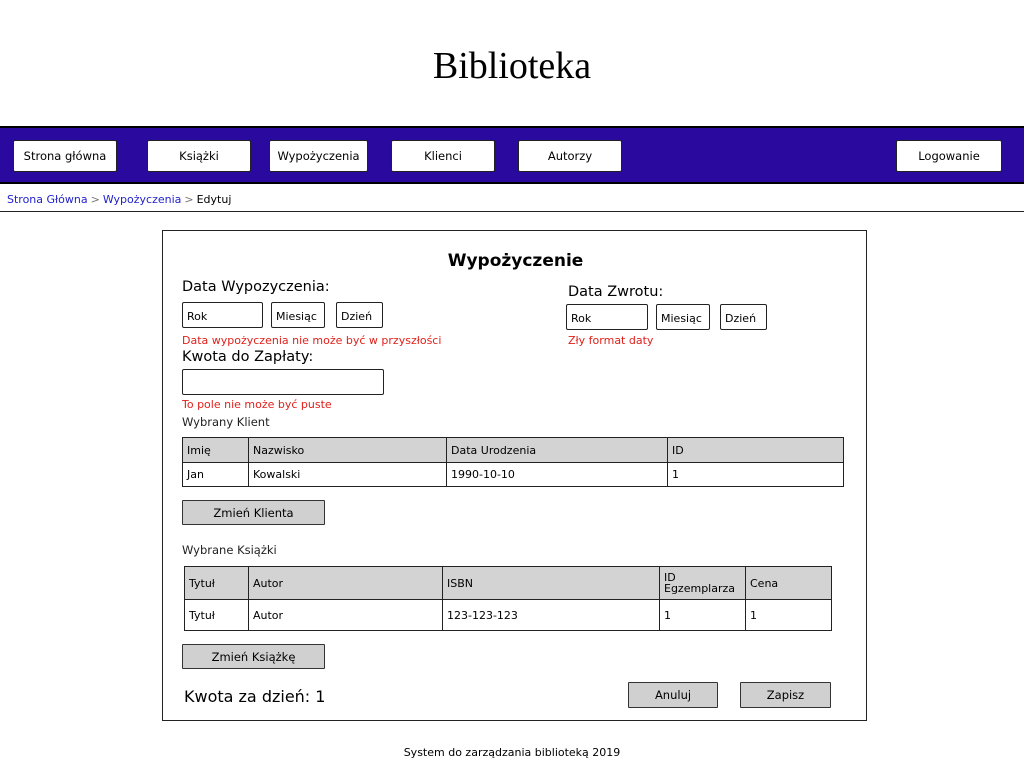 Image resolution: width=1024 pixels, height=768 pixels. Describe the element at coordinates (226, 422) in the screenshot. I see `selected-client-label: Wybrany Klient` at that location.